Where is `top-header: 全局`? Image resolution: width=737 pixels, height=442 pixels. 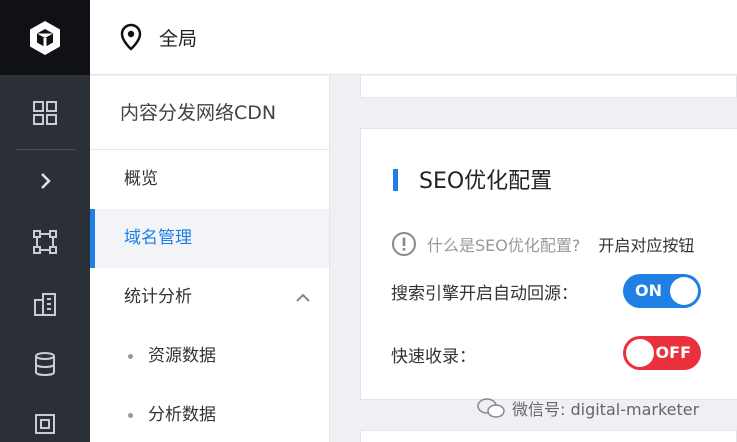 top-header: 全局 is located at coordinates (413, 37).